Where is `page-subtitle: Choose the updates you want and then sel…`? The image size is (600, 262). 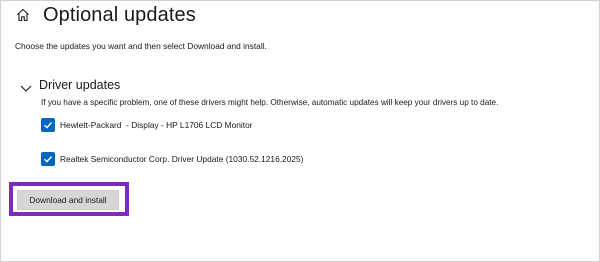
page-subtitle: Choose the updates you want and then sel… is located at coordinates (141, 46).